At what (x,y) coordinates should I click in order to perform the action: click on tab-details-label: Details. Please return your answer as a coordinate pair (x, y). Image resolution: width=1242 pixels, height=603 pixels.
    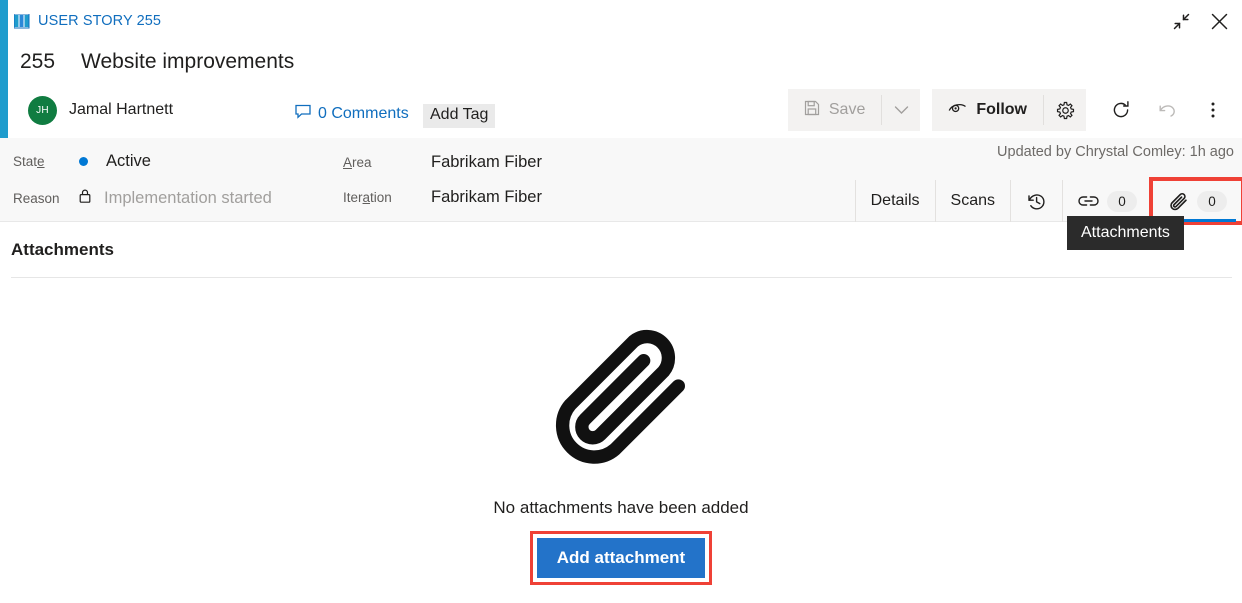
    Looking at the image, I should click on (895, 200).